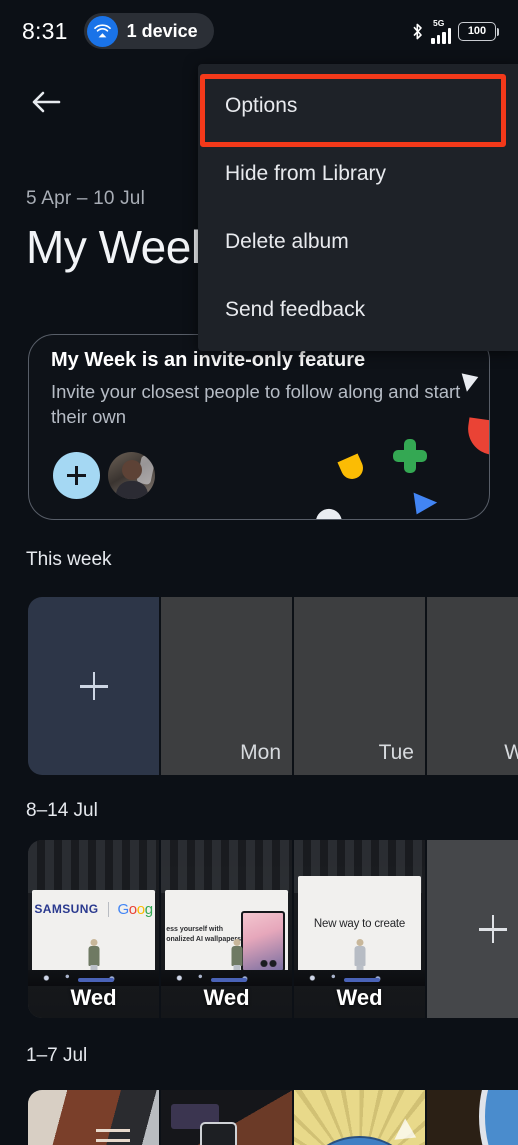 The width and height of the screenshot is (518, 1145). Describe the element at coordinates (62, 810) in the screenshot. I see `section-header-8-14-jul: 8–14 Jul` at that location.